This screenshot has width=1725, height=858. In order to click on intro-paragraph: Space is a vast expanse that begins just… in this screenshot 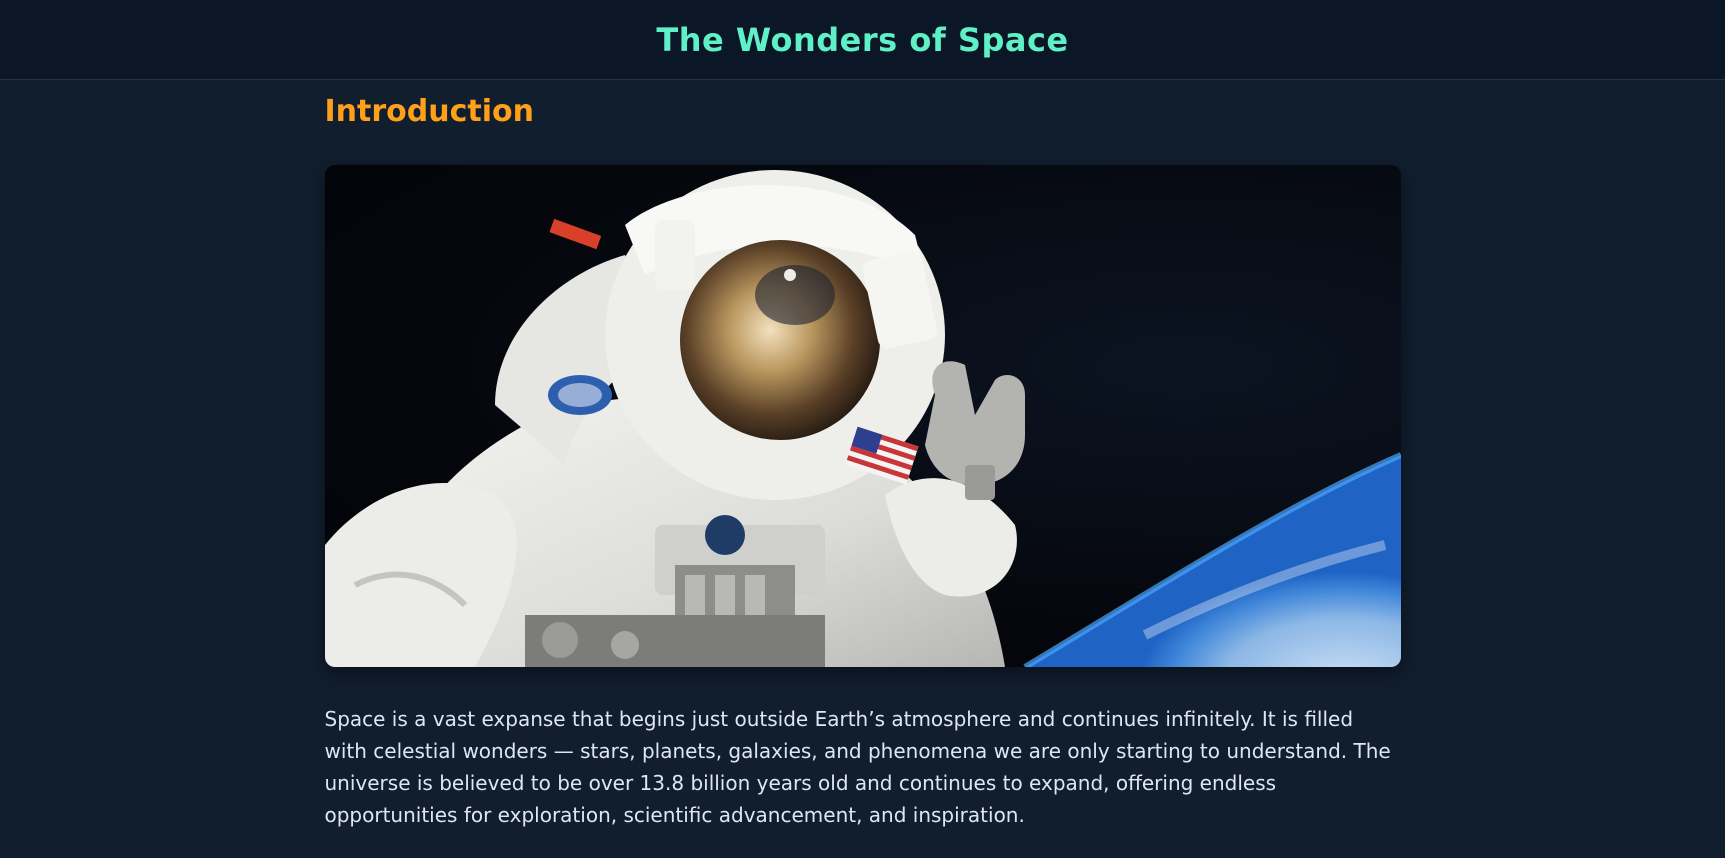, I will do `click(857, 767)`.